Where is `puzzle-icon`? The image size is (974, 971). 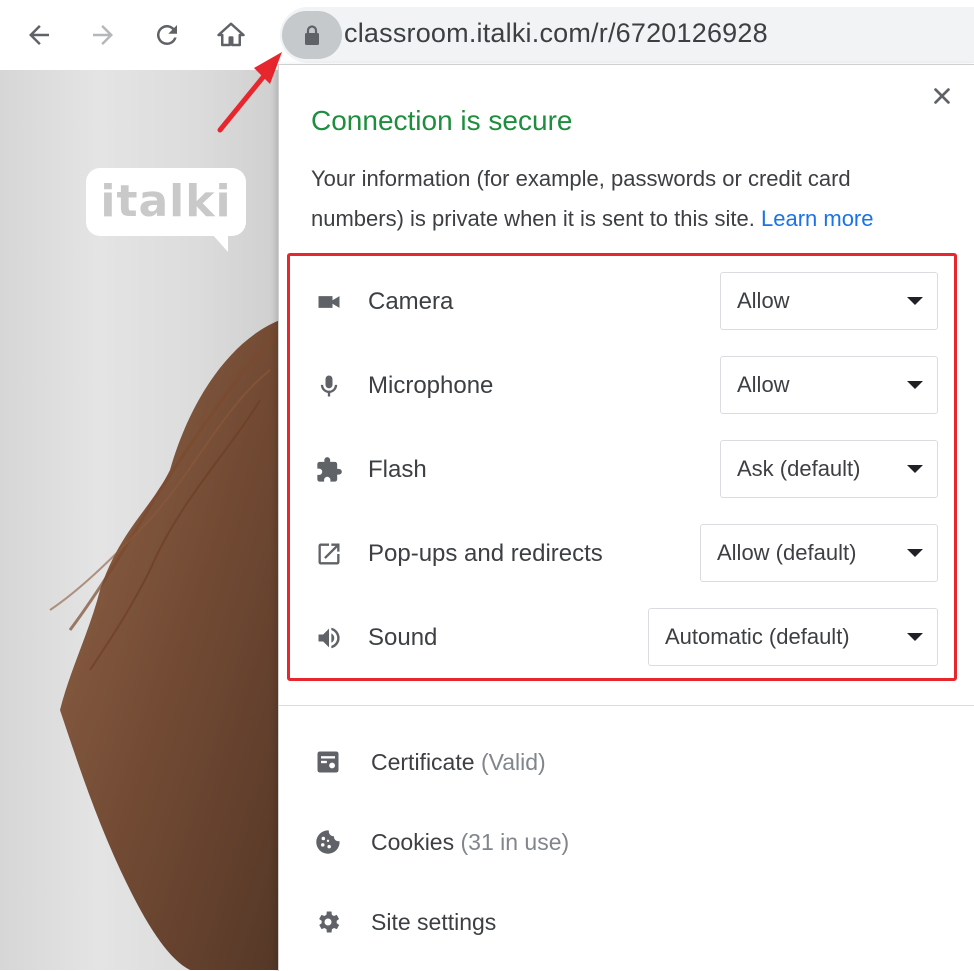
puzzle-icon is located at coordinates (329, 470).